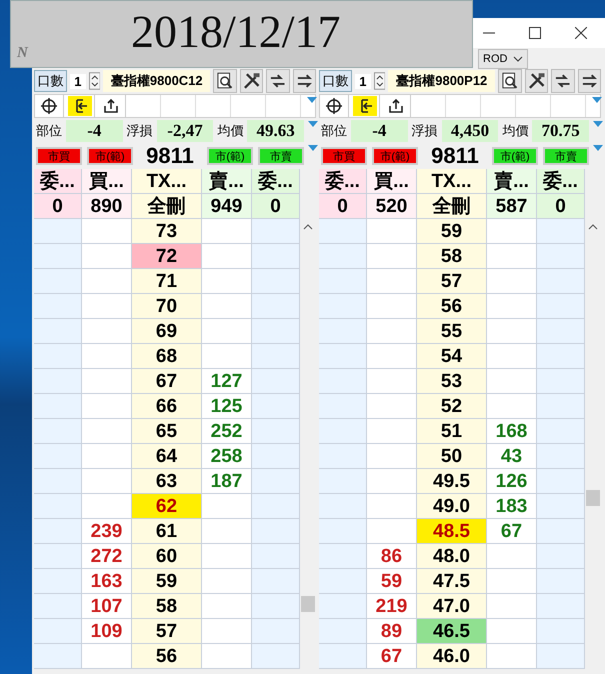 The width and height of the screenshot is (605, 674). Describe the element at coordinates (107, 581) in the screenshot. I see `bid-cell: 163` at that location.